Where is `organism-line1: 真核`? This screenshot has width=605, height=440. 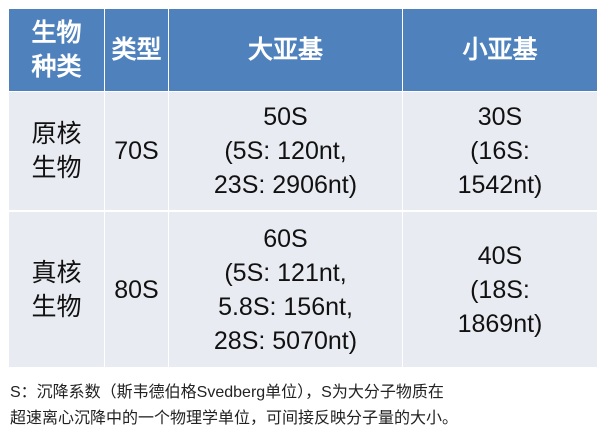 organism-line1: 真核 is located at coordinates (56, 272).